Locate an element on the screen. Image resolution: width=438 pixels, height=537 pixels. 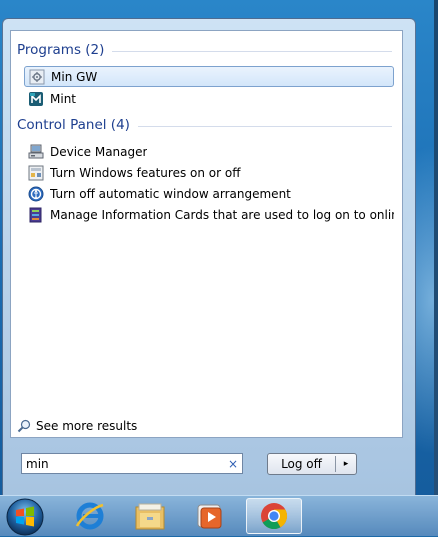
result-item-label: Mint is located at coordinates (63, 98).